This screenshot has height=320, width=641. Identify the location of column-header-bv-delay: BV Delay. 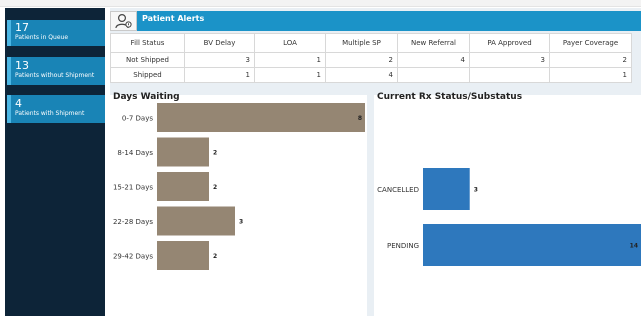
(219, 43).